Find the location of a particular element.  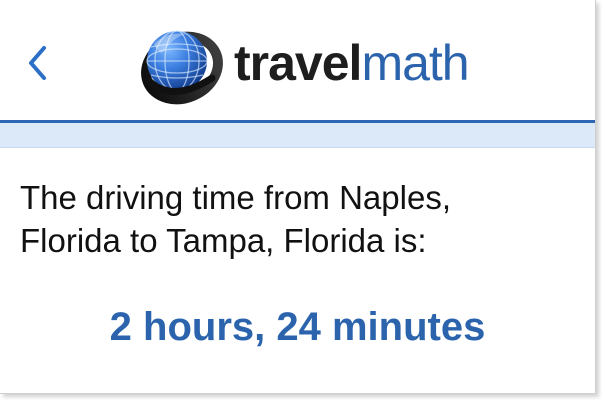

logo-text: travelmath is located at coordinates (352, 63).